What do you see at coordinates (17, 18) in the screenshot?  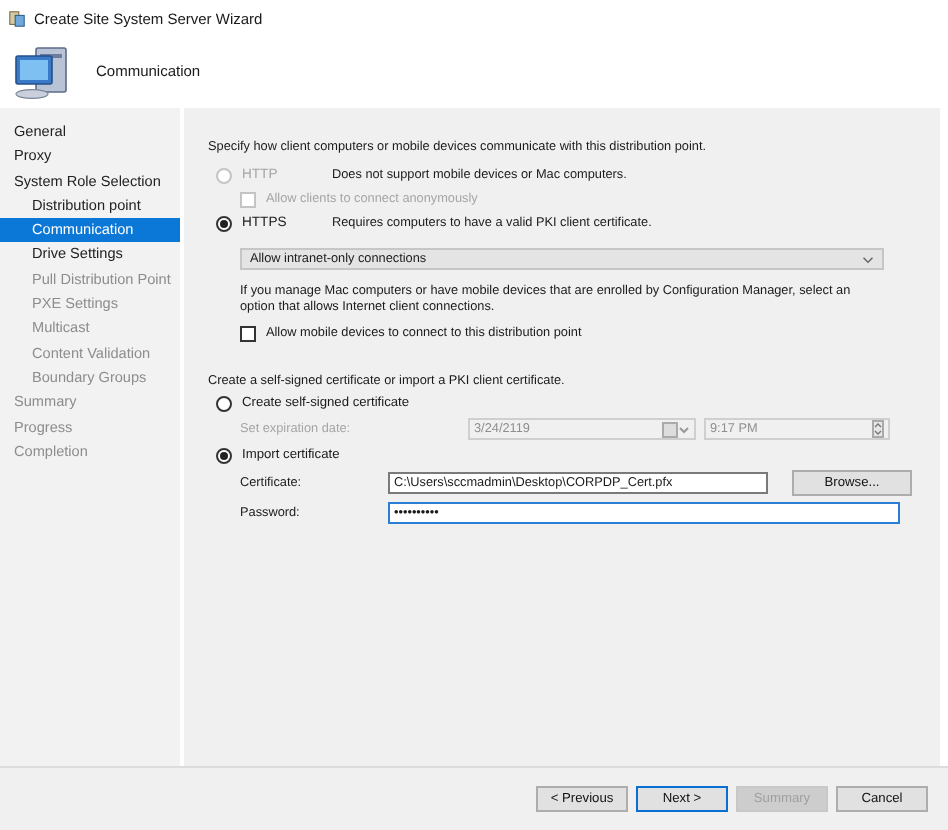 I see `wizard-icon` at bounding box center [17, 18].